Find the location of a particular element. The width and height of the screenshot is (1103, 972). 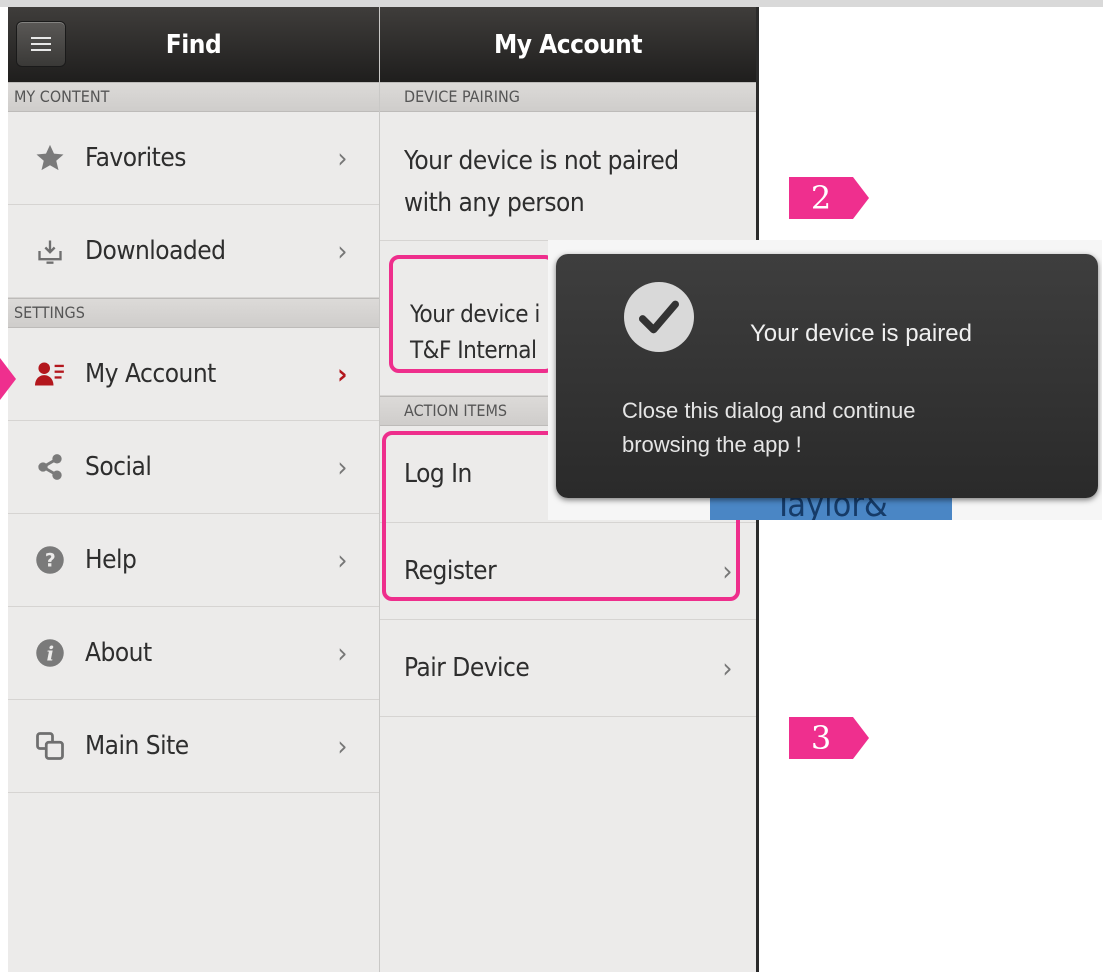

checkmark-icon is located at coordinates (659, 317).